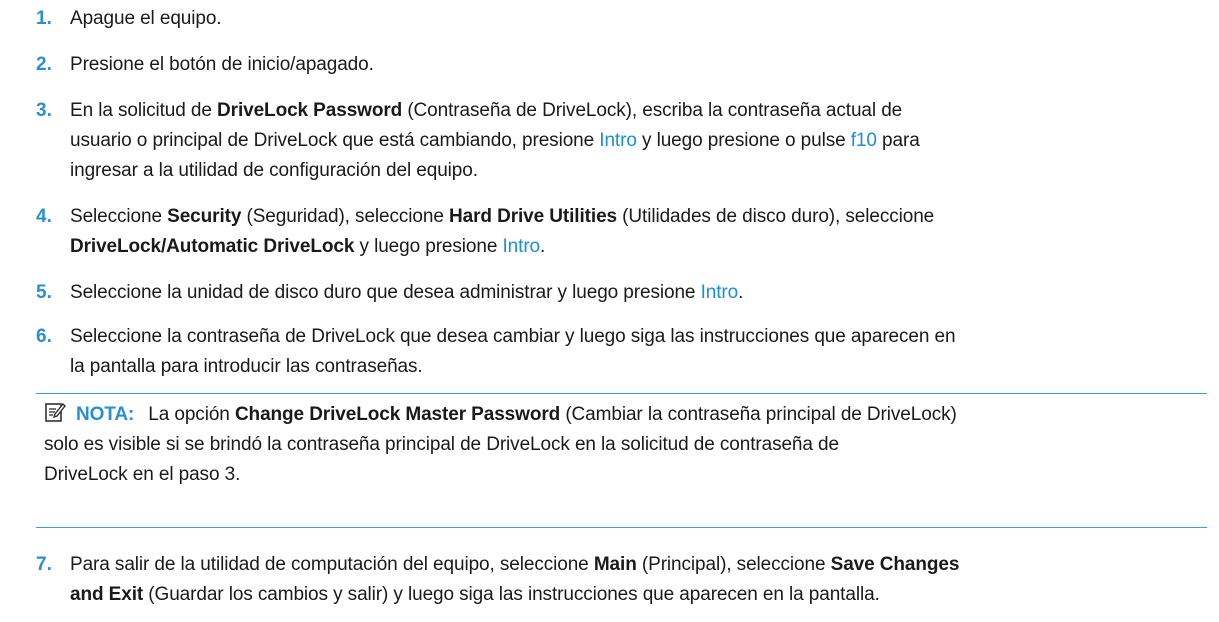 Image resolution: width=1219 pixels, height=622 pixels. Describe the element at coordinates (105, 414) in the screenshot. I see `note-label: NOTA:` at that location.